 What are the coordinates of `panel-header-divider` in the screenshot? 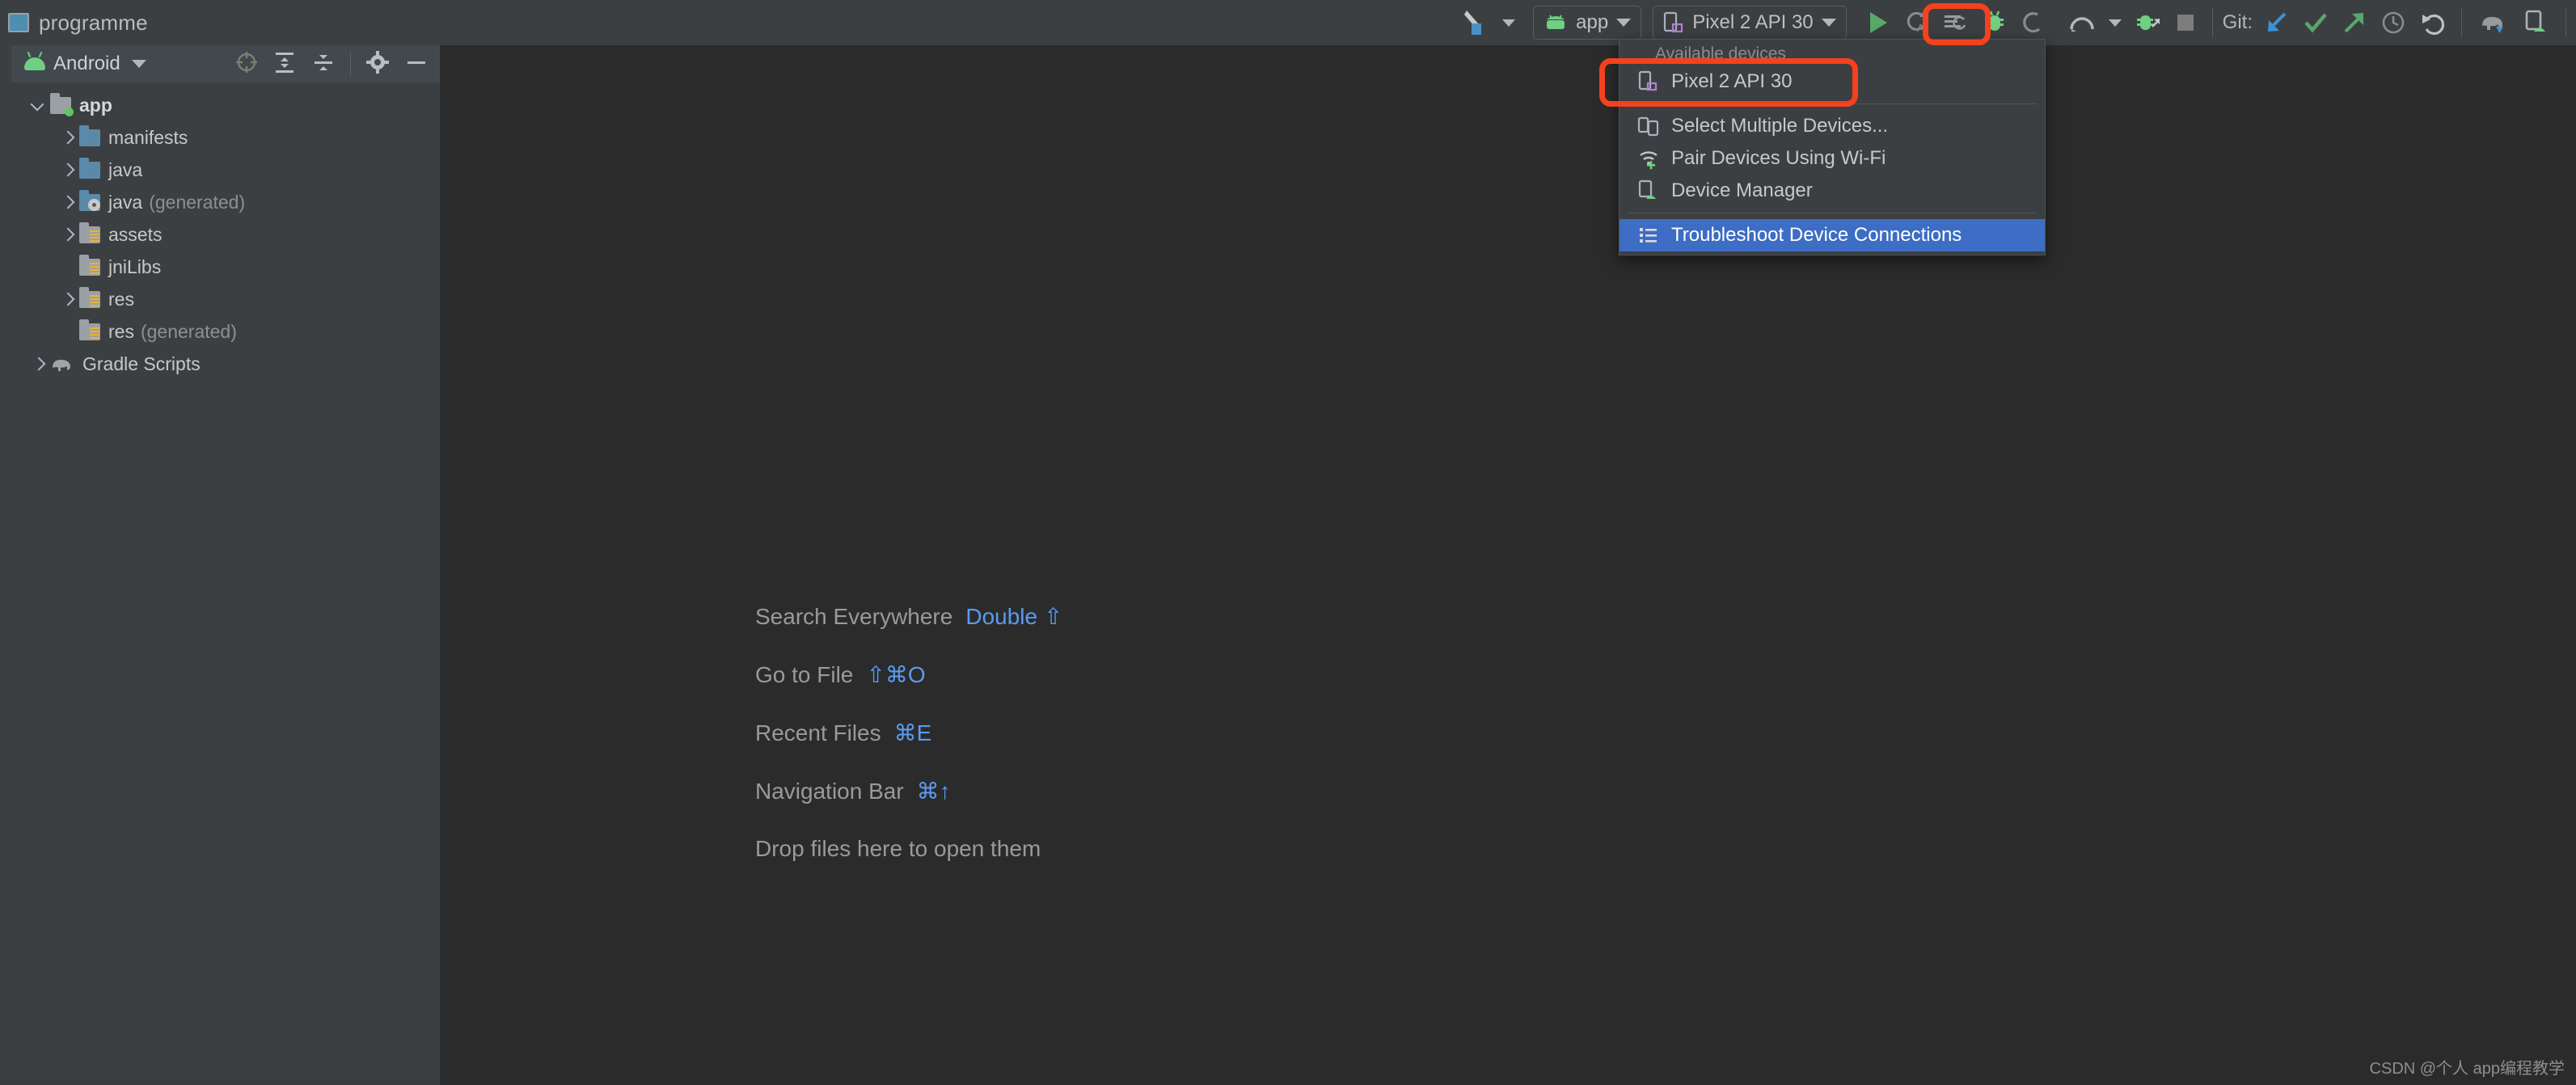 It's located at (350, 64).